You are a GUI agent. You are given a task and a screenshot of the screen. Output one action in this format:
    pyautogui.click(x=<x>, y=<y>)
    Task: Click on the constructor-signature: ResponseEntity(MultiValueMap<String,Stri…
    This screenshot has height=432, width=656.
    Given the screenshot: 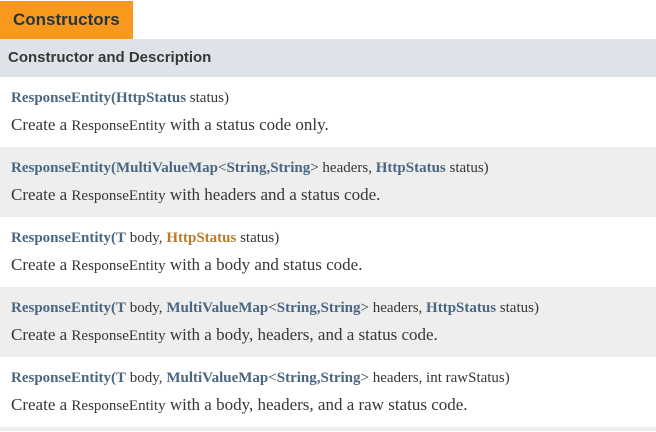 What is the action you would take?
    pyautogui.click(x=333, y=168)
    